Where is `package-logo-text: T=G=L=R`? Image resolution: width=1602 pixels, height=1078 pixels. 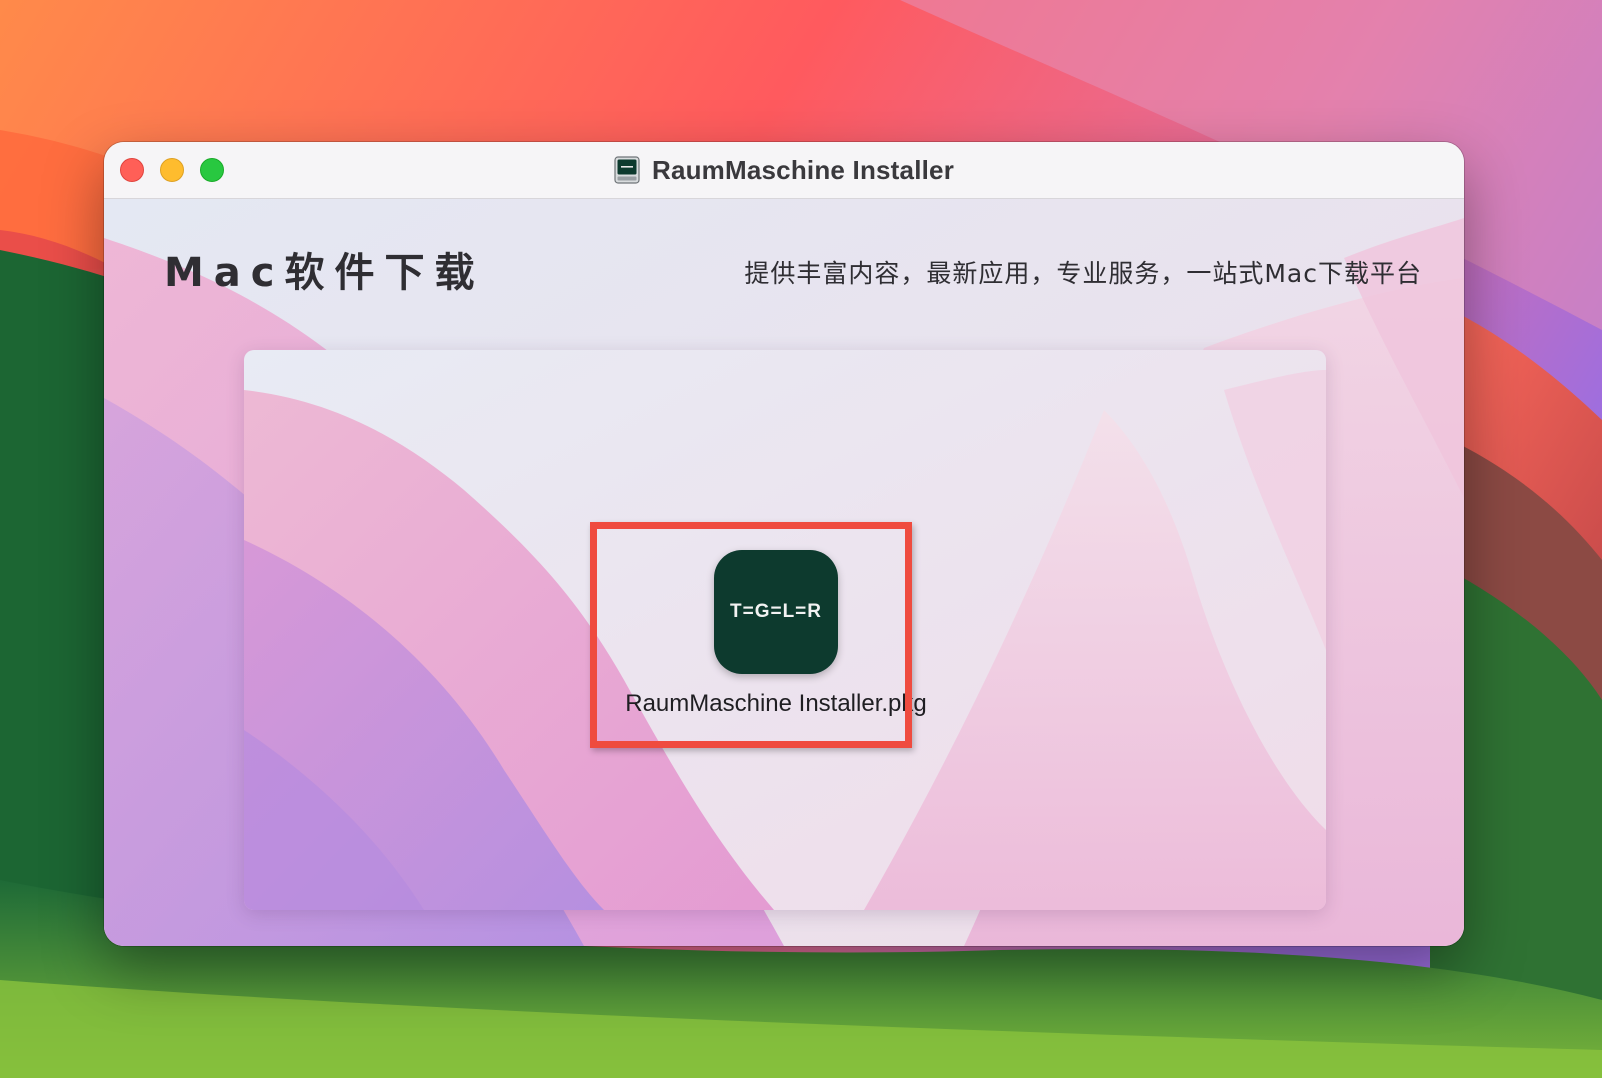 package-logo-text: T=G=L=R is located at coordinates (776, 611).